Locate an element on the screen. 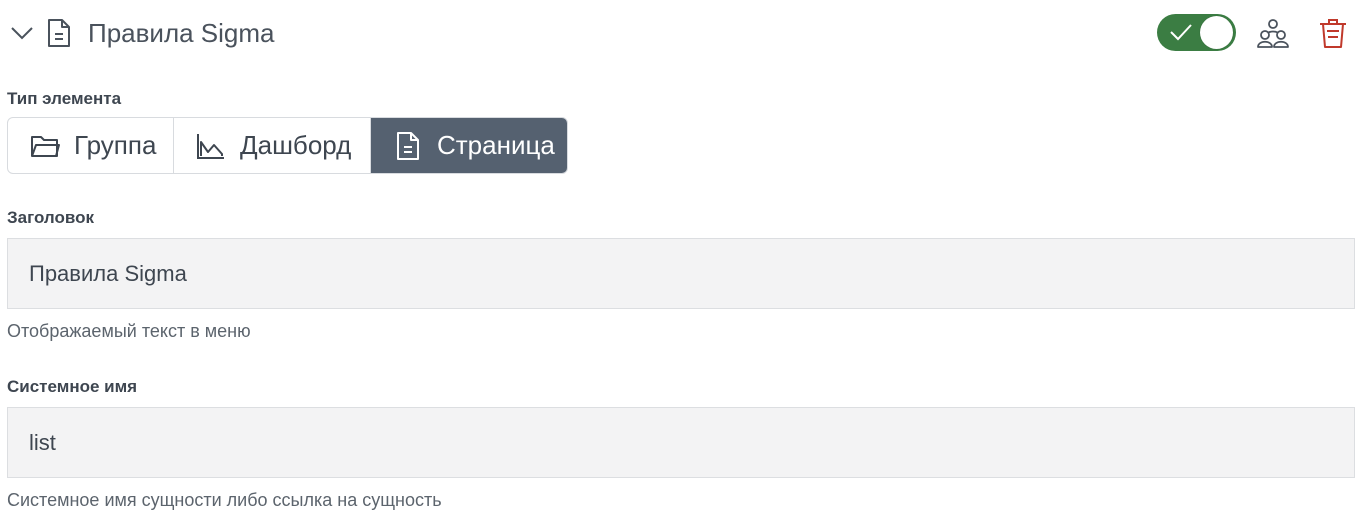 The height and width of the screenshot is (524, 1369). element-type-page-label: Страница is located at coordinates (496, 145).